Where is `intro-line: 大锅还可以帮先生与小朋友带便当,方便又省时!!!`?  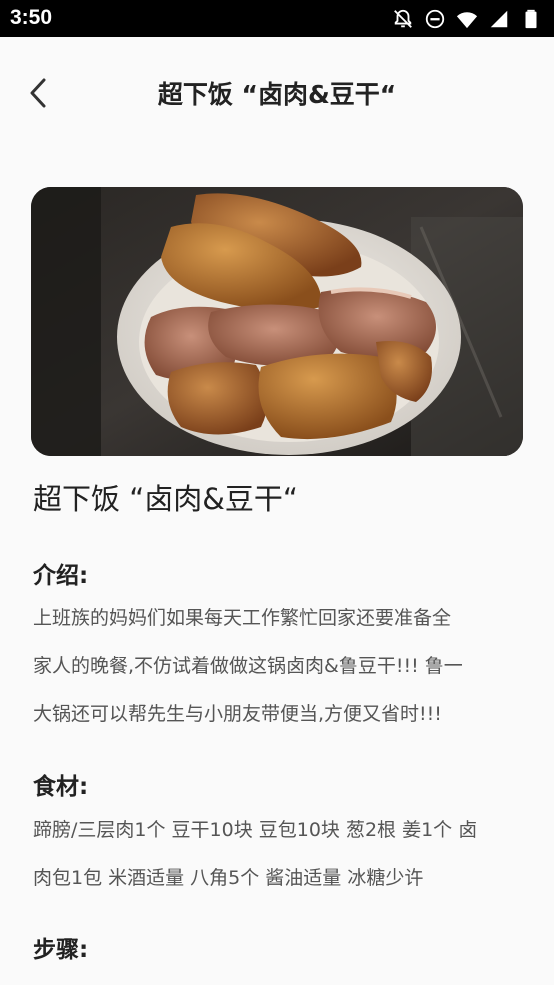
intro-line: 大锅还可以帮先生与小朋友带便当,方便又省时!!! is located at coordinates (237, 714).